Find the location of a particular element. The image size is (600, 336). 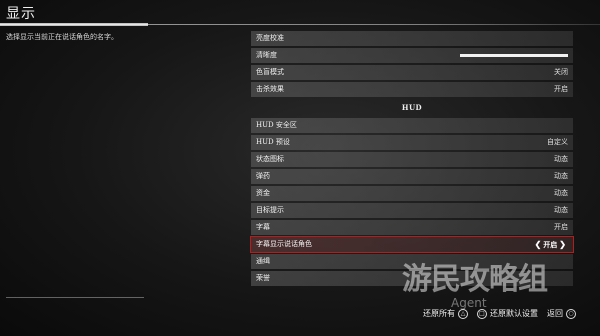

menu-item-ammo: 弹药 动态 is located at coordinates (412, 176).